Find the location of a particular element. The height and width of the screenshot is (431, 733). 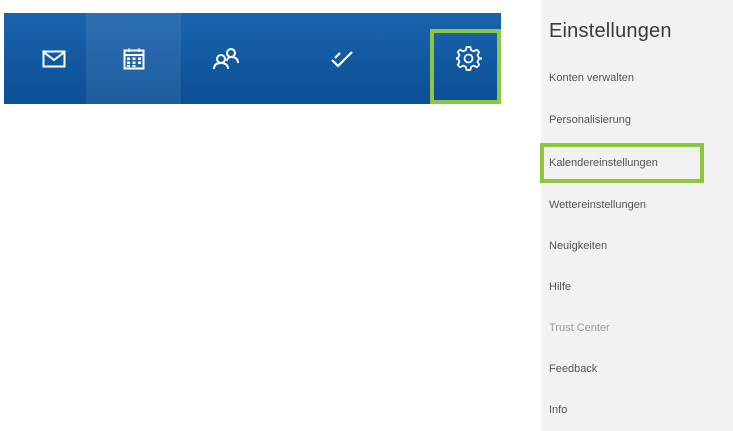

nav-tasks-button is located at coordinates (341, 58).